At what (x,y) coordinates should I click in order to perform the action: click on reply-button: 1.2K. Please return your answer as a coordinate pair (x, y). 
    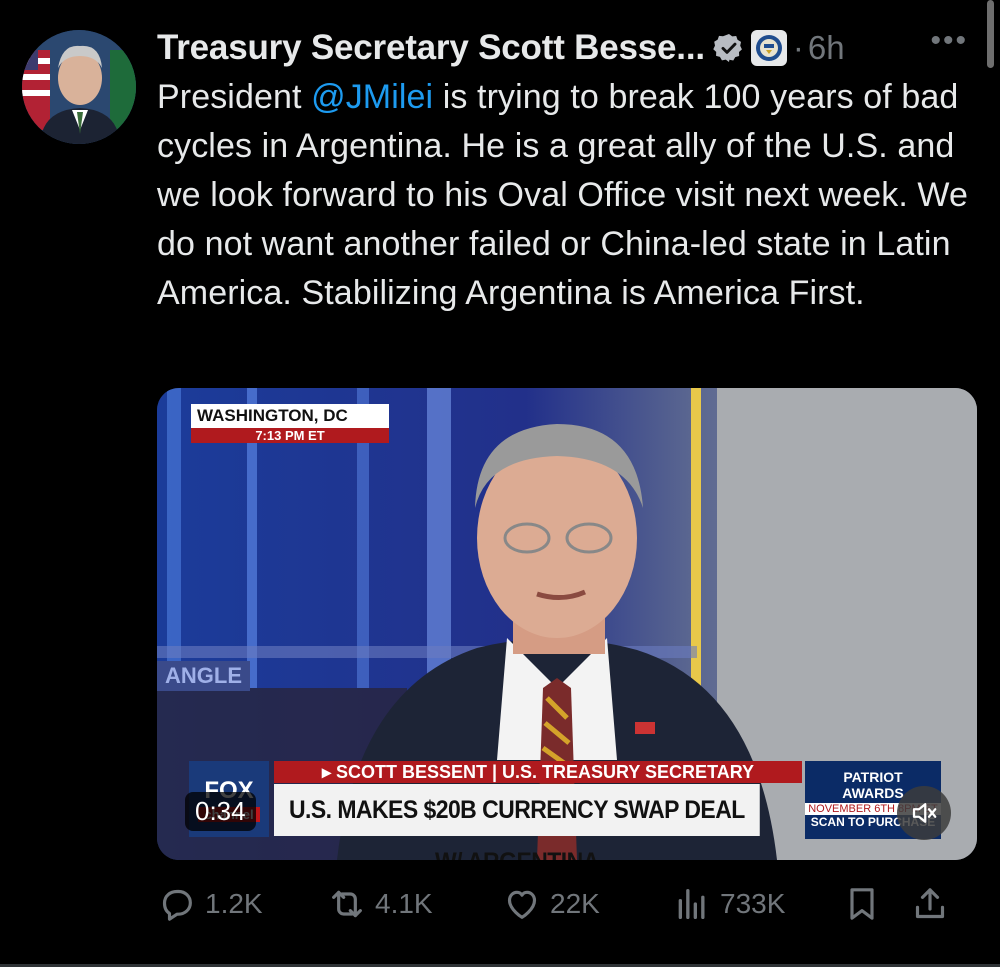
    Looking at the image, I should click on (242, 904).